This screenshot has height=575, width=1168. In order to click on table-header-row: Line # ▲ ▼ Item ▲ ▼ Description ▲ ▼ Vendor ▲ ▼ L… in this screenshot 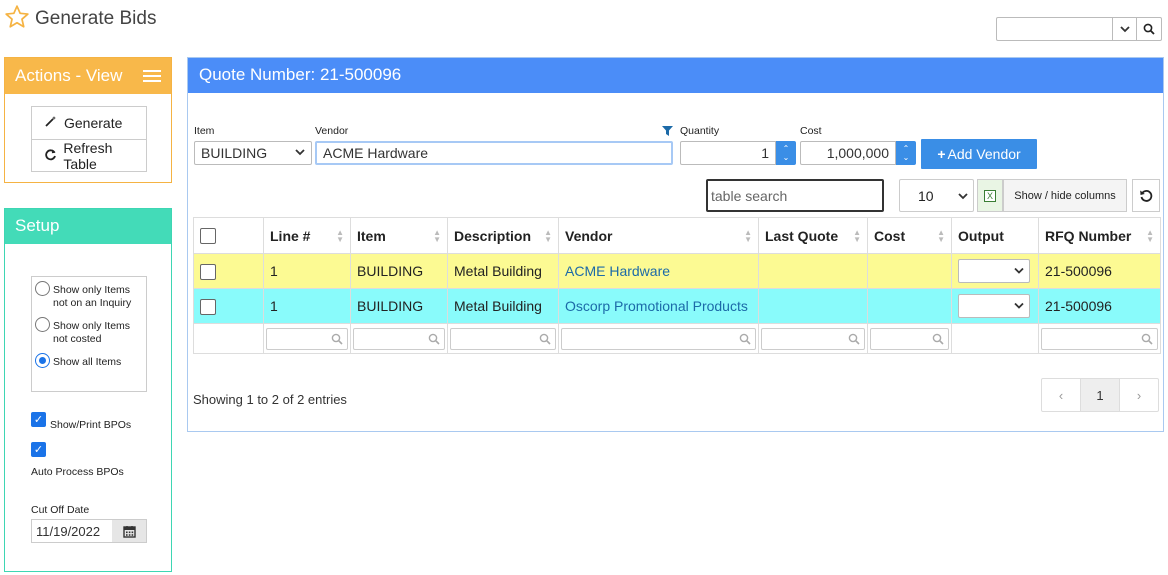, I will do `click(677, 235)`.